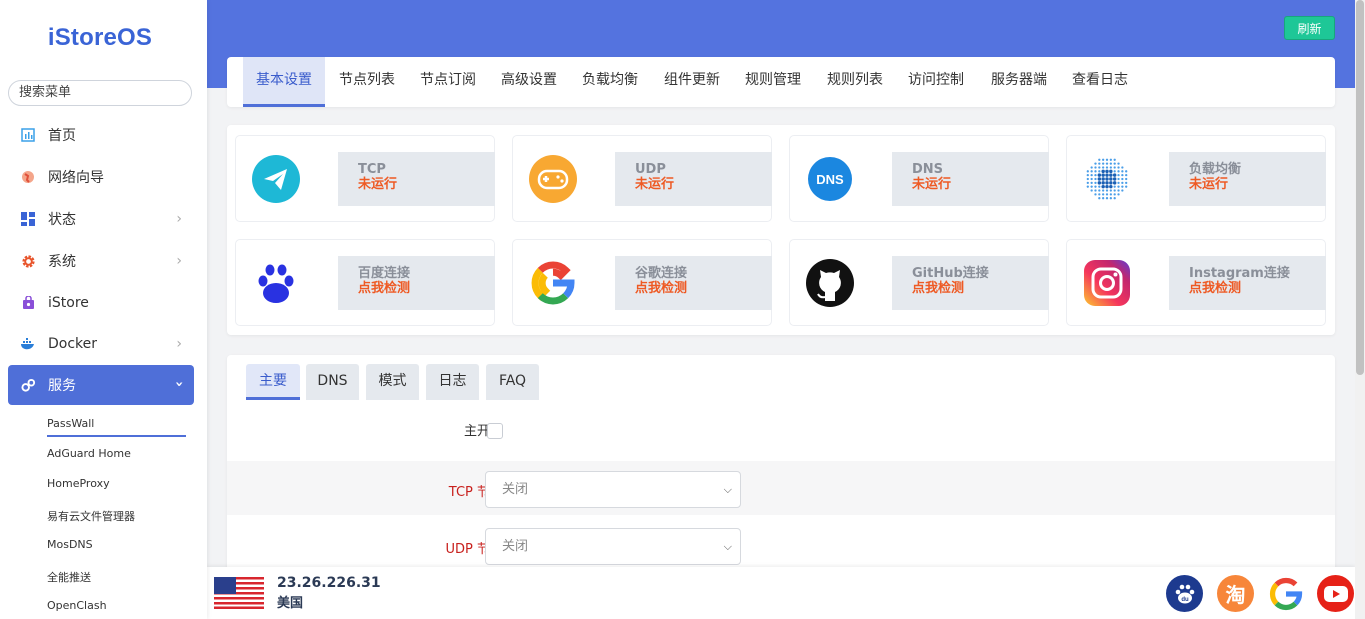 The height and width of the screenshot is (619, 1365). What do you see at coordinates (372, 169) in the screenshot?
I see `tile-name: TCP` at bounding box center [372, 169].